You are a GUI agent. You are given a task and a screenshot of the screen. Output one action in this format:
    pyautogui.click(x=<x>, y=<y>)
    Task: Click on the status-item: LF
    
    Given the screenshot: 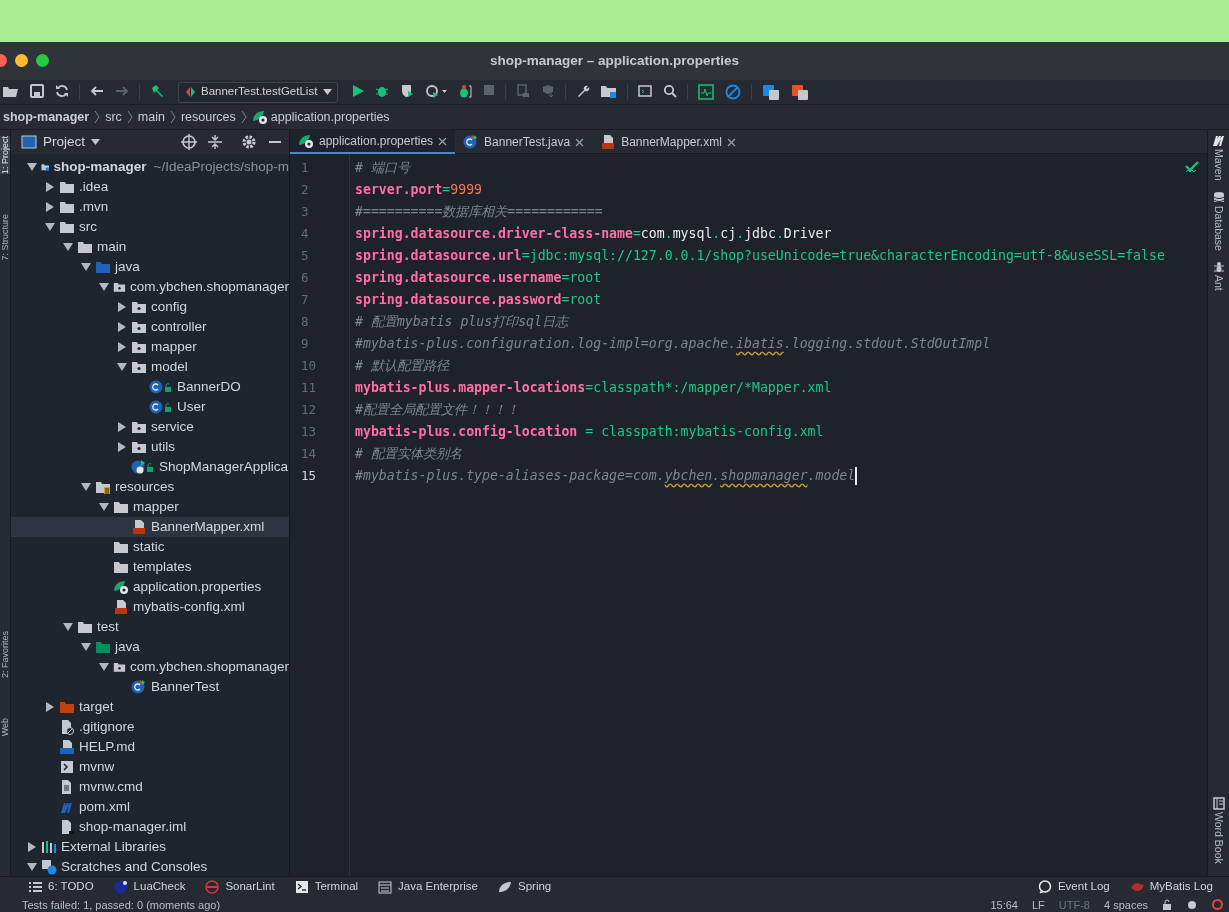 What is the action you would take?
    pyautogui.click(x=1038, y=904)
    